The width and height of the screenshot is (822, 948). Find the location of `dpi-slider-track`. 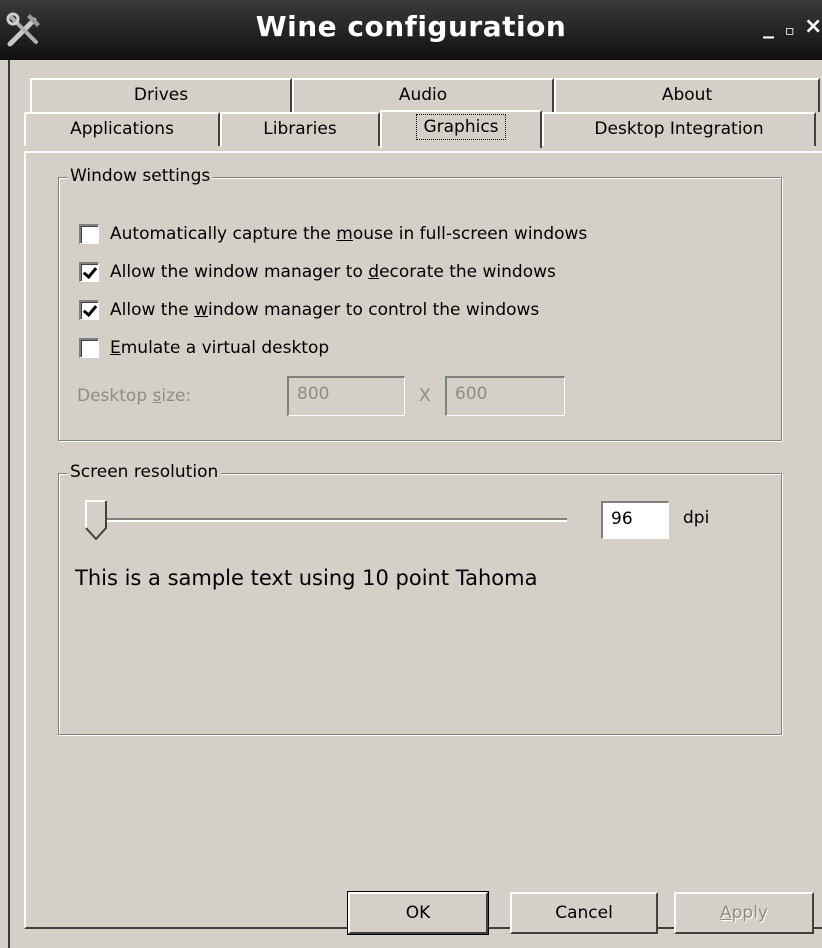

dpi-slider-track is located at coordinates (331, 520).